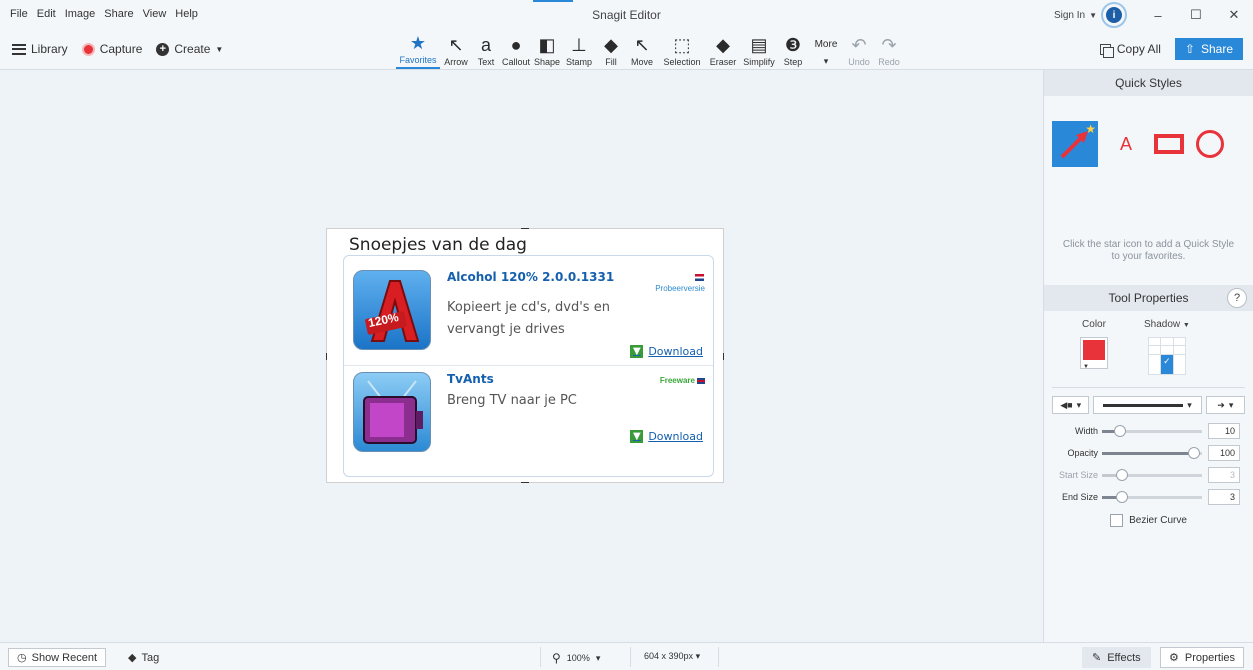 This screenshot has width=1253, height=670. I want to click on more-tools-button: More ▾, so click(826, 49).